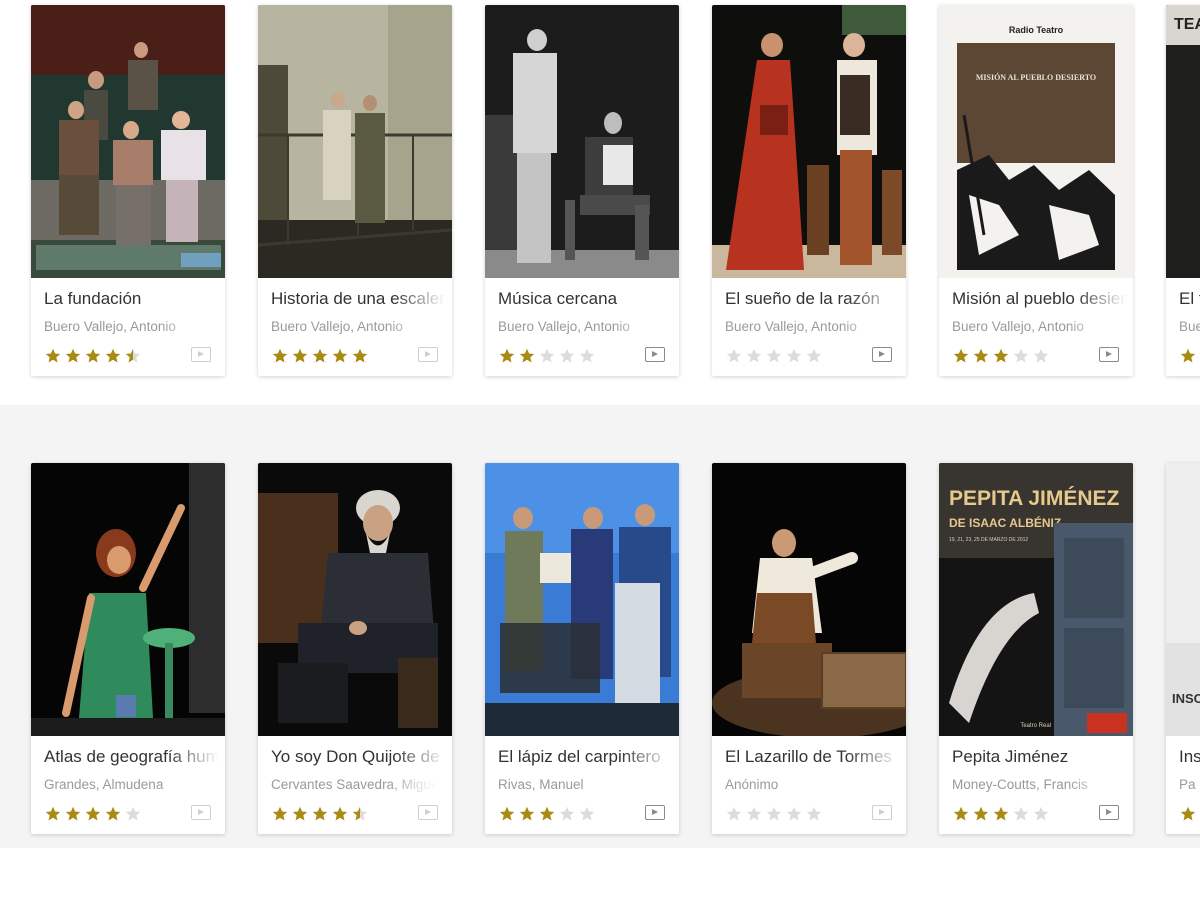  Describe the element at coordinates (1189, 299) in the screenshot. I see `card-title: El t` at that location.